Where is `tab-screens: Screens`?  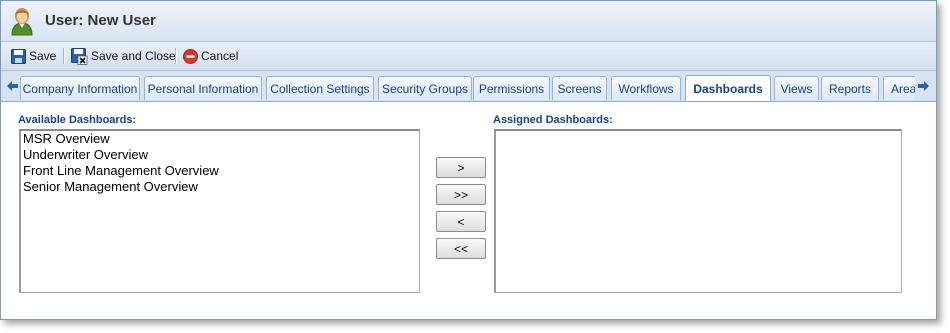 tab-screens: Screens is located at coordinates (579, 88).